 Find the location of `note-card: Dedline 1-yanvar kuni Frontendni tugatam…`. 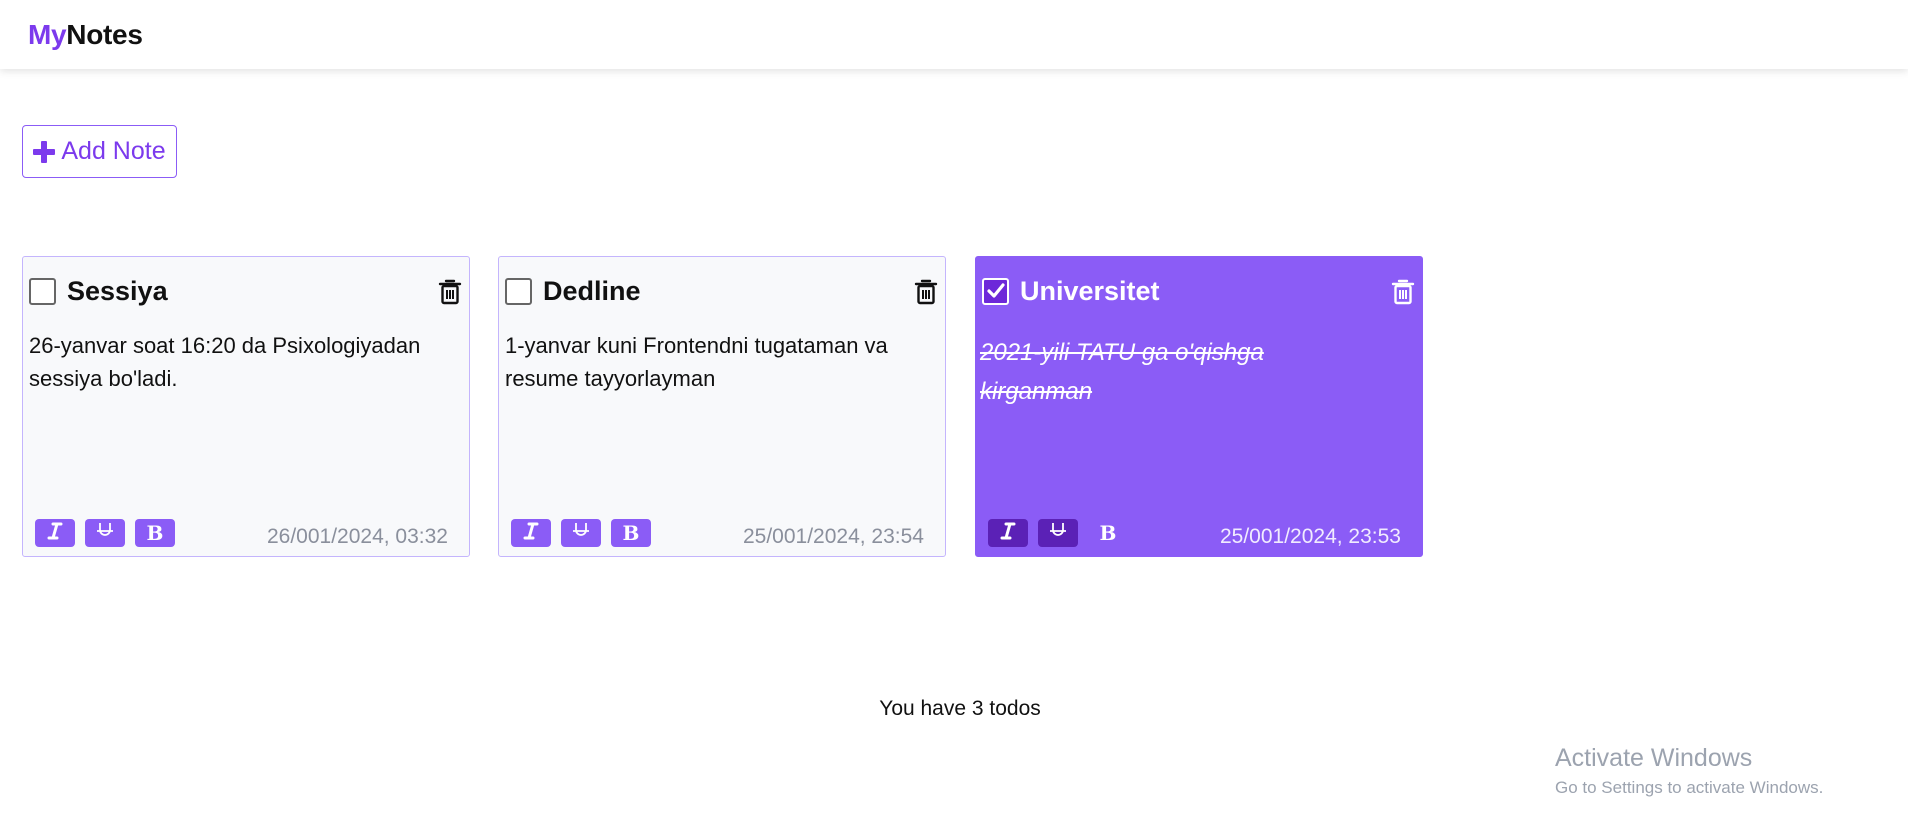

note-card: Dedline 1-yanvar kuni Frontendni tugatam… is located at coordinates (722, 406).